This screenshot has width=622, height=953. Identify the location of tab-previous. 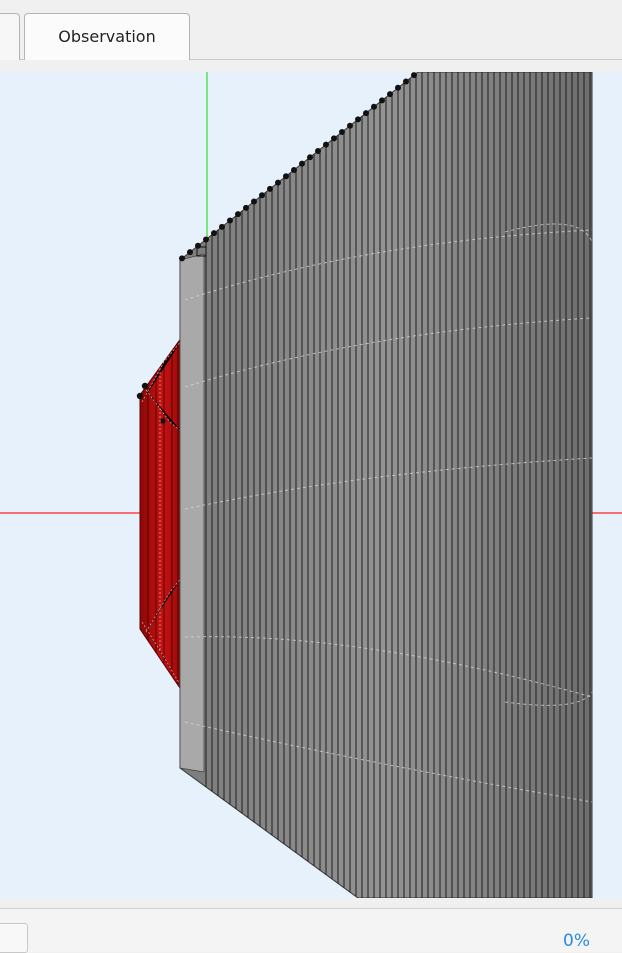
(10, 36).